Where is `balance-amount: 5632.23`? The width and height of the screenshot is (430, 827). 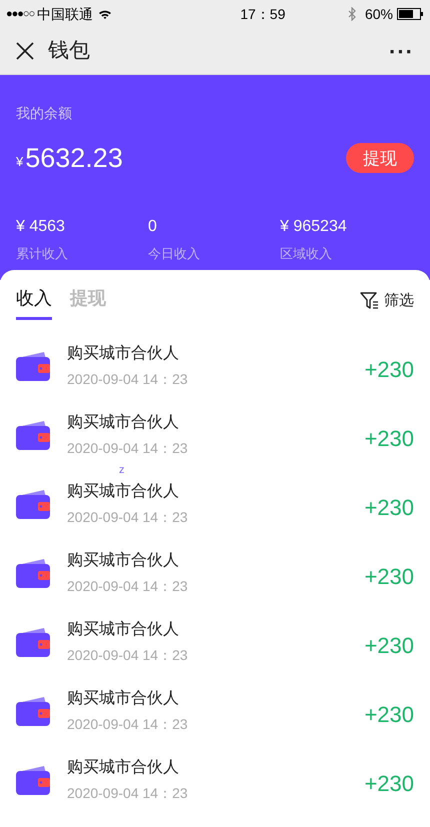
balance-amount: 5632.23 is located at coordinates (74, 158).